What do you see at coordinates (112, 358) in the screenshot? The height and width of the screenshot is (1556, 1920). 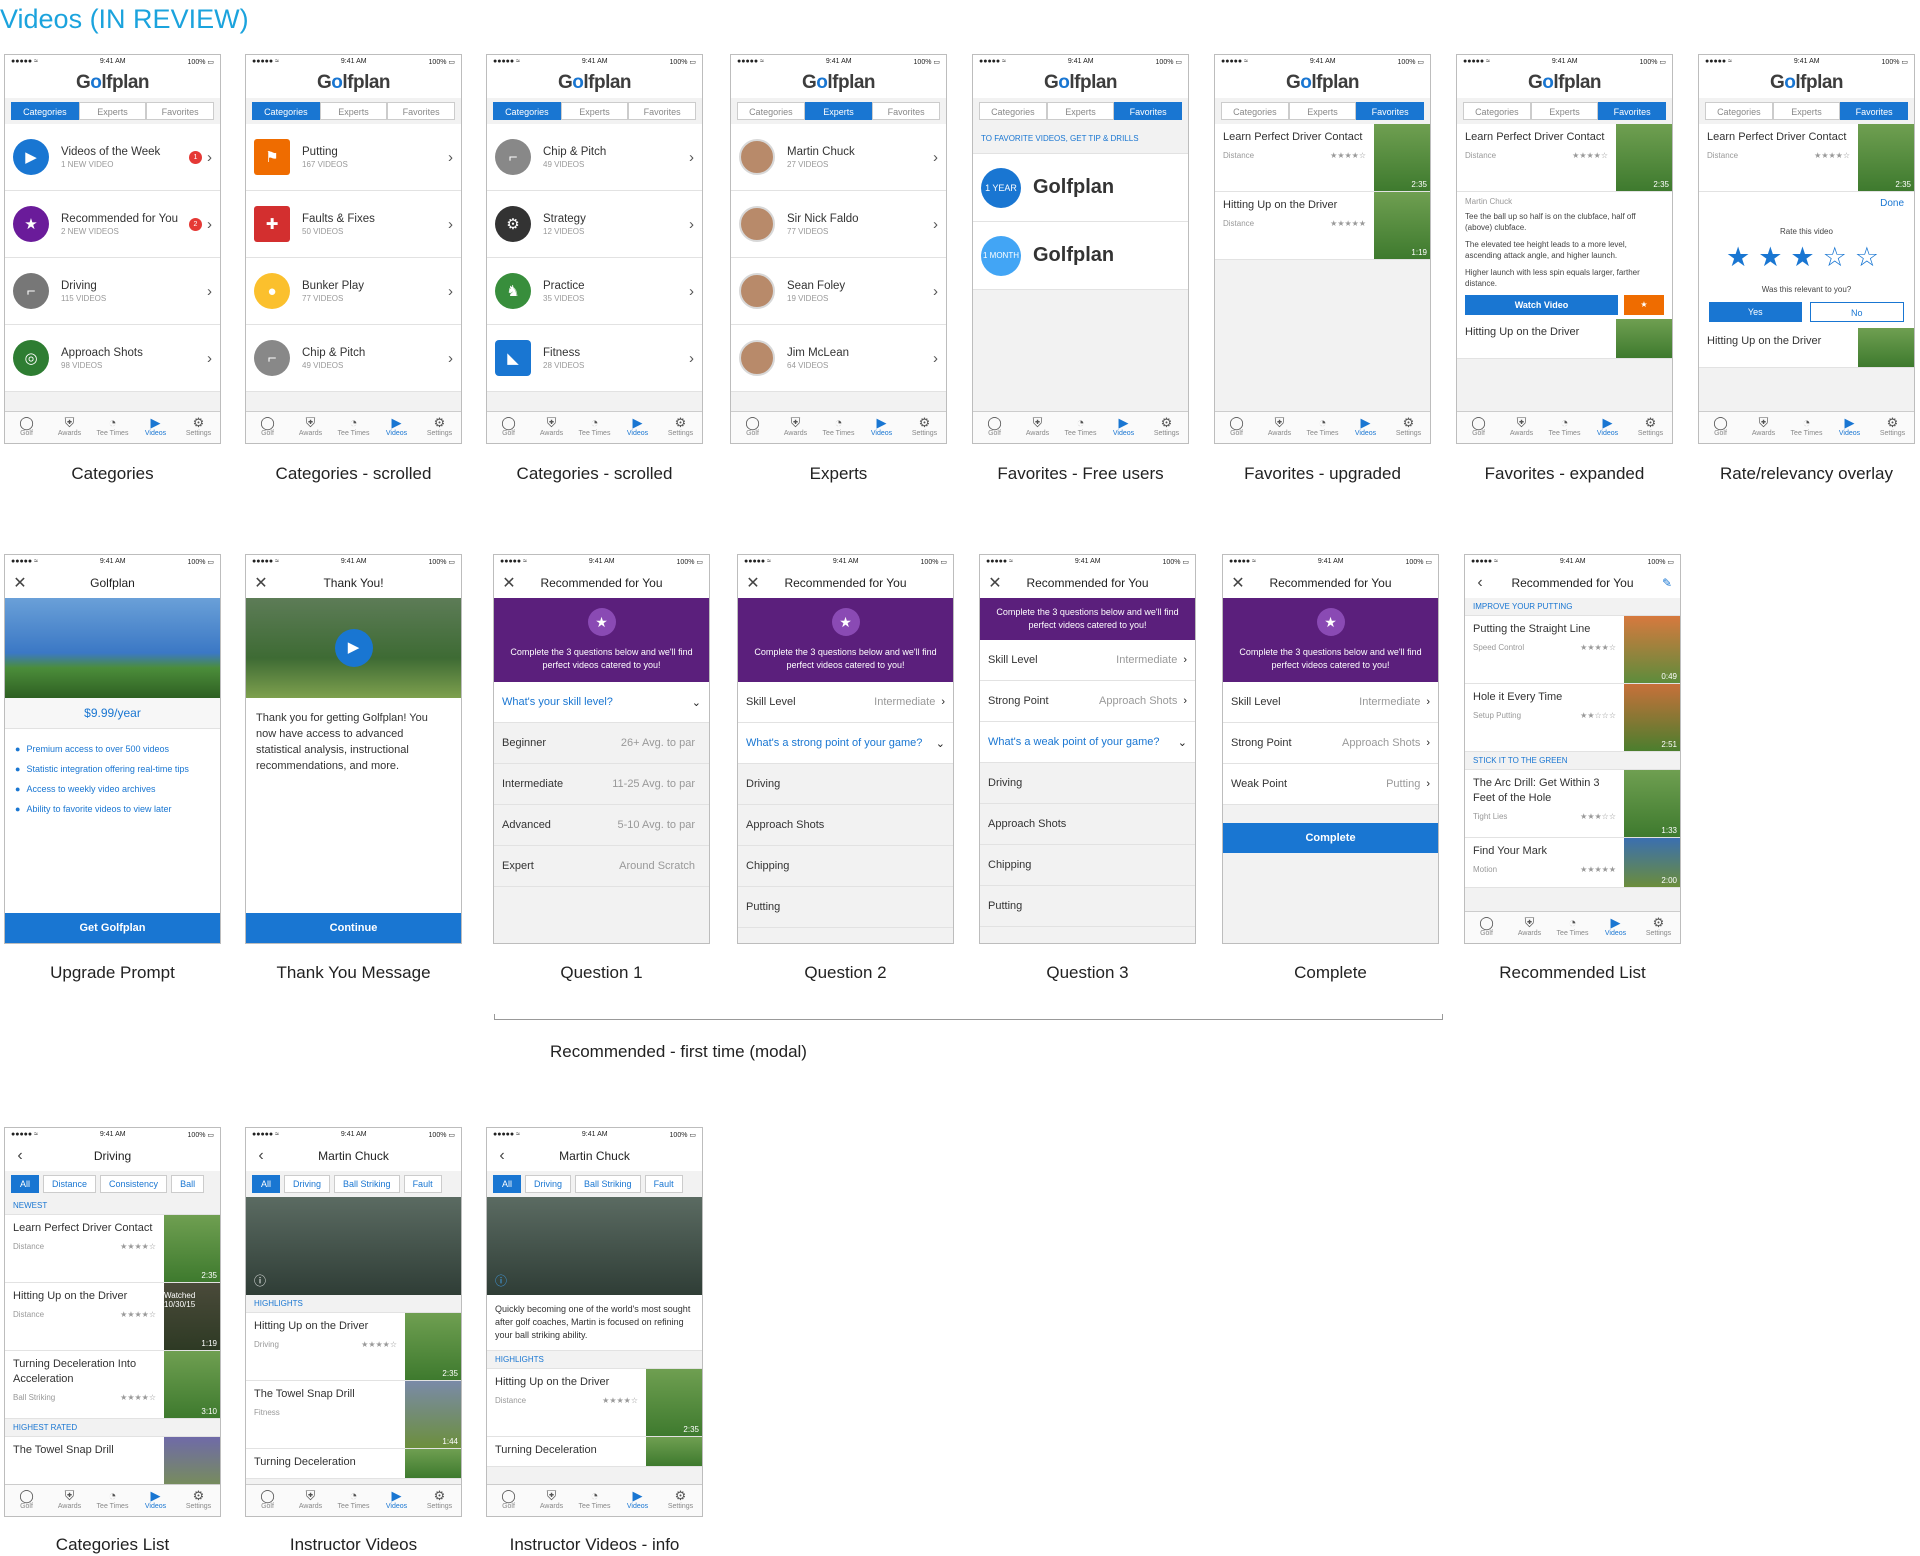 I see `list-item: ◎ Approach Shots 98 VIDEOS ›` at bounding box center [112, 358].